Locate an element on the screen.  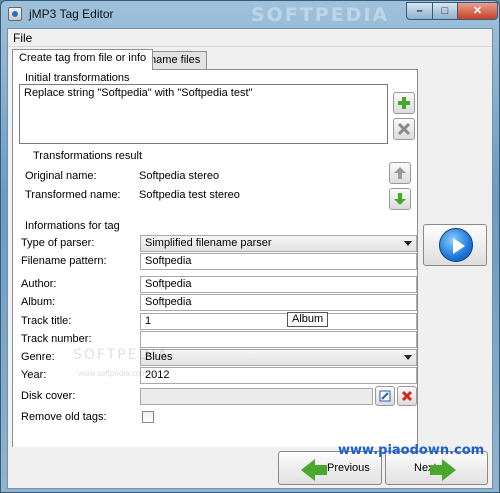
year-label: Year: is located at coordinates (34, 375).